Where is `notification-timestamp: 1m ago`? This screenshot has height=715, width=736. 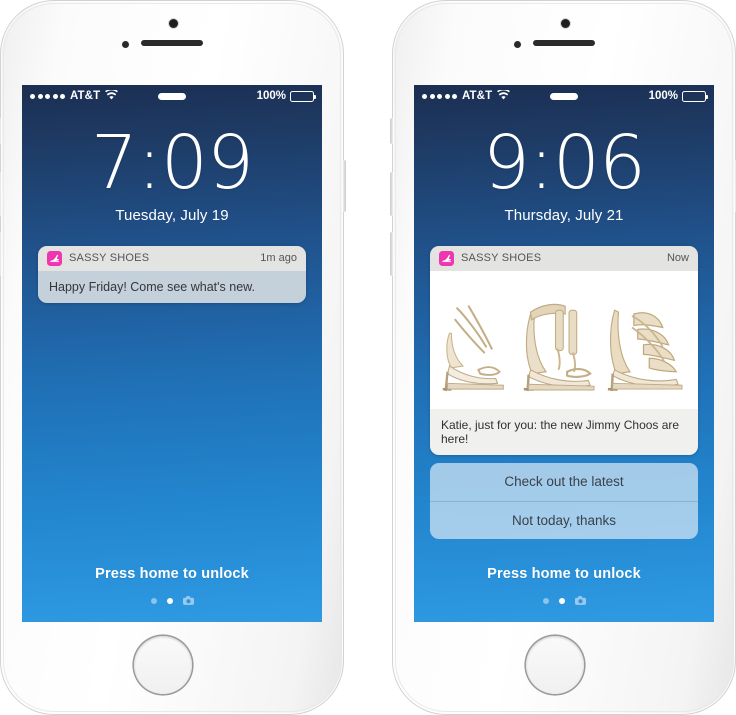
notification-timestamp: 1m ago is located at coordinates (278, 258).